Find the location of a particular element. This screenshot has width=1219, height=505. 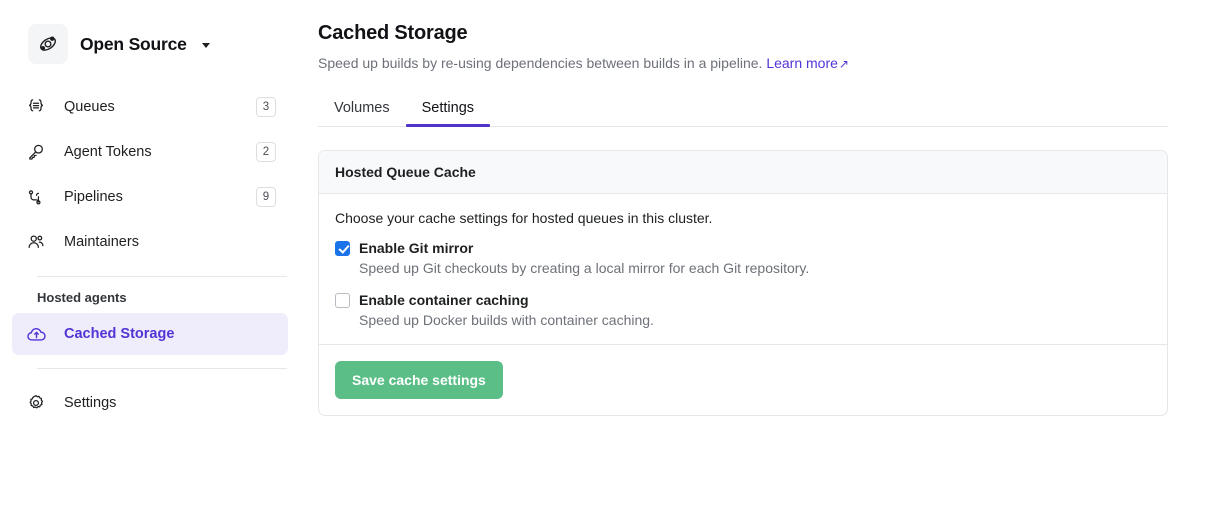

sidebar-item-pipelines: Pipelines 9 is located at coordinates (150, 197).